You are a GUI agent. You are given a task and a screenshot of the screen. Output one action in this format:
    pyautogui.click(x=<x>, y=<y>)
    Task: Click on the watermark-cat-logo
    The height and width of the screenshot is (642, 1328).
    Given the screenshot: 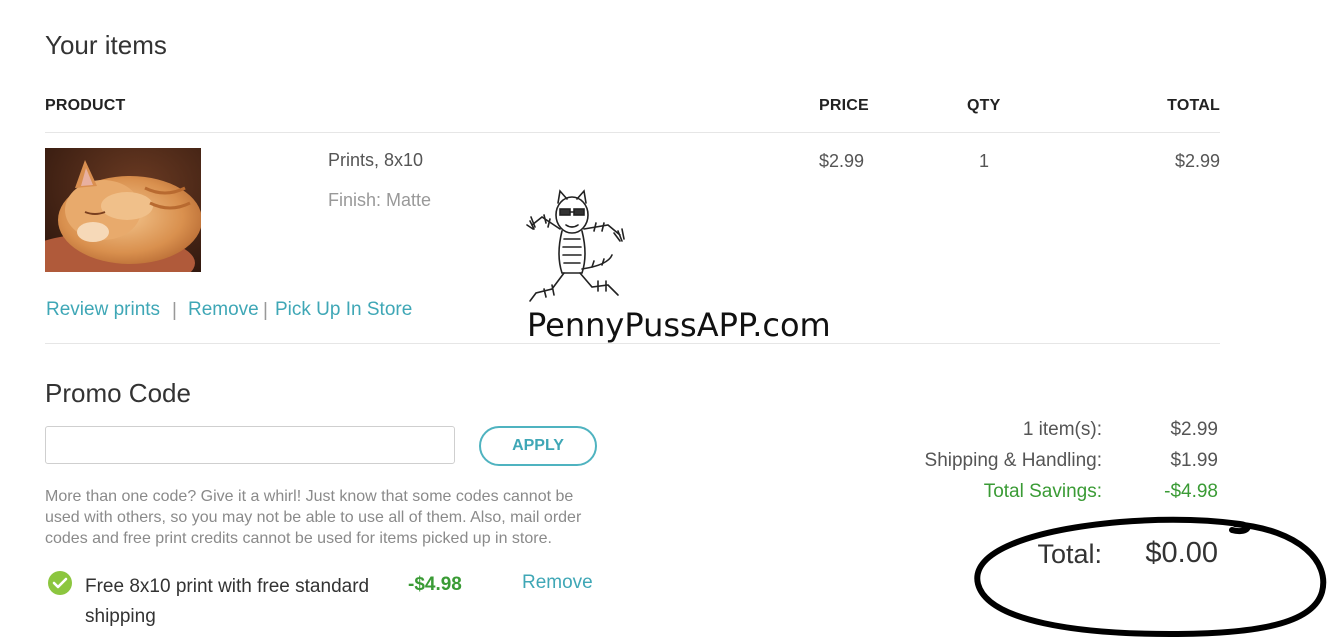 What is the action you would take?
    pyautogui.click(x=578, y=247)
    